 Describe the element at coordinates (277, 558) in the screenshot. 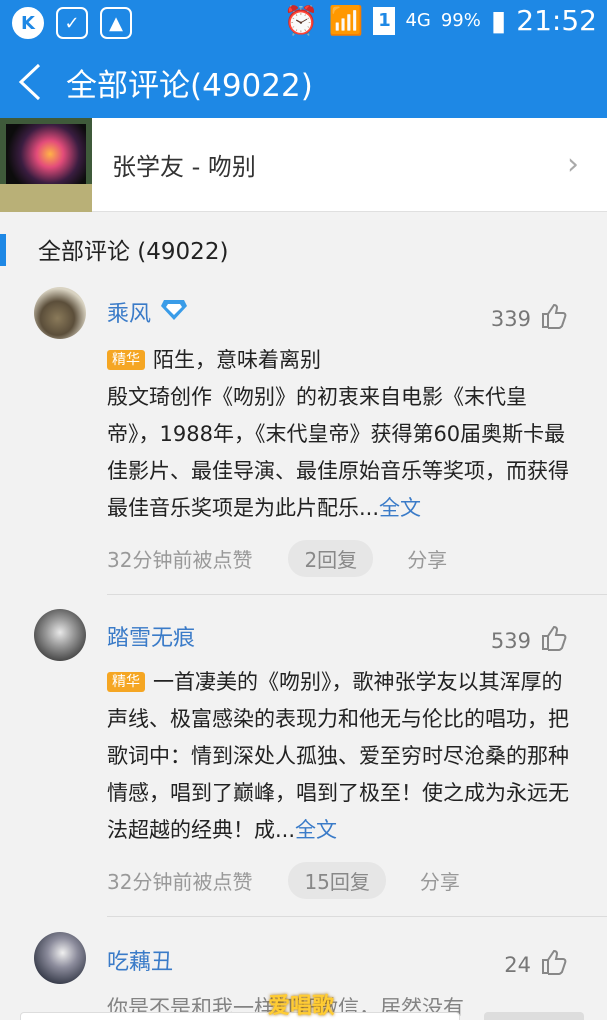

I see `comment-meta: 32分钟前被点赞 2回复 分享` at that location.